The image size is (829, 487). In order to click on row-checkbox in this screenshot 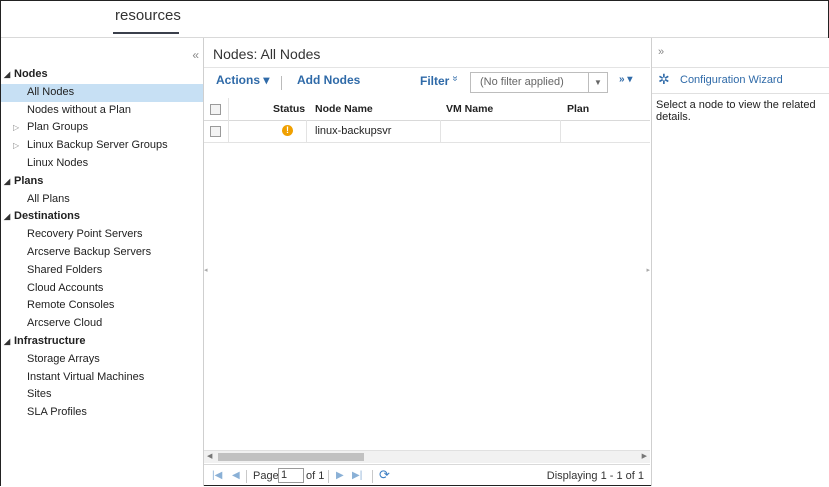, I will do `click(215, 131)`.